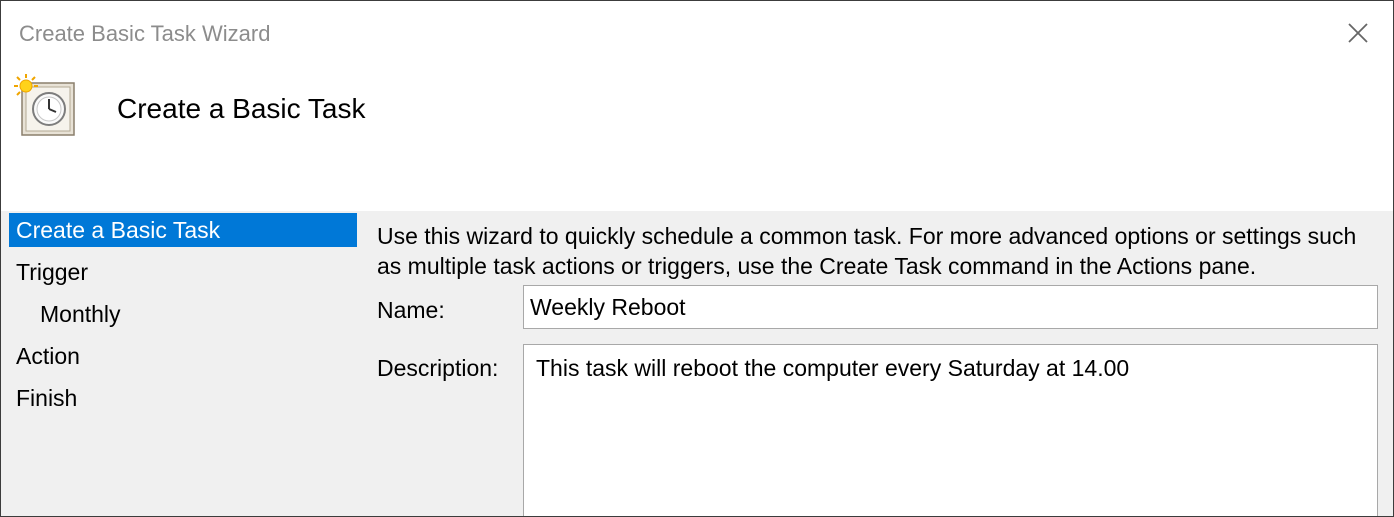  I want to click on close-button, so click(1358, 33).